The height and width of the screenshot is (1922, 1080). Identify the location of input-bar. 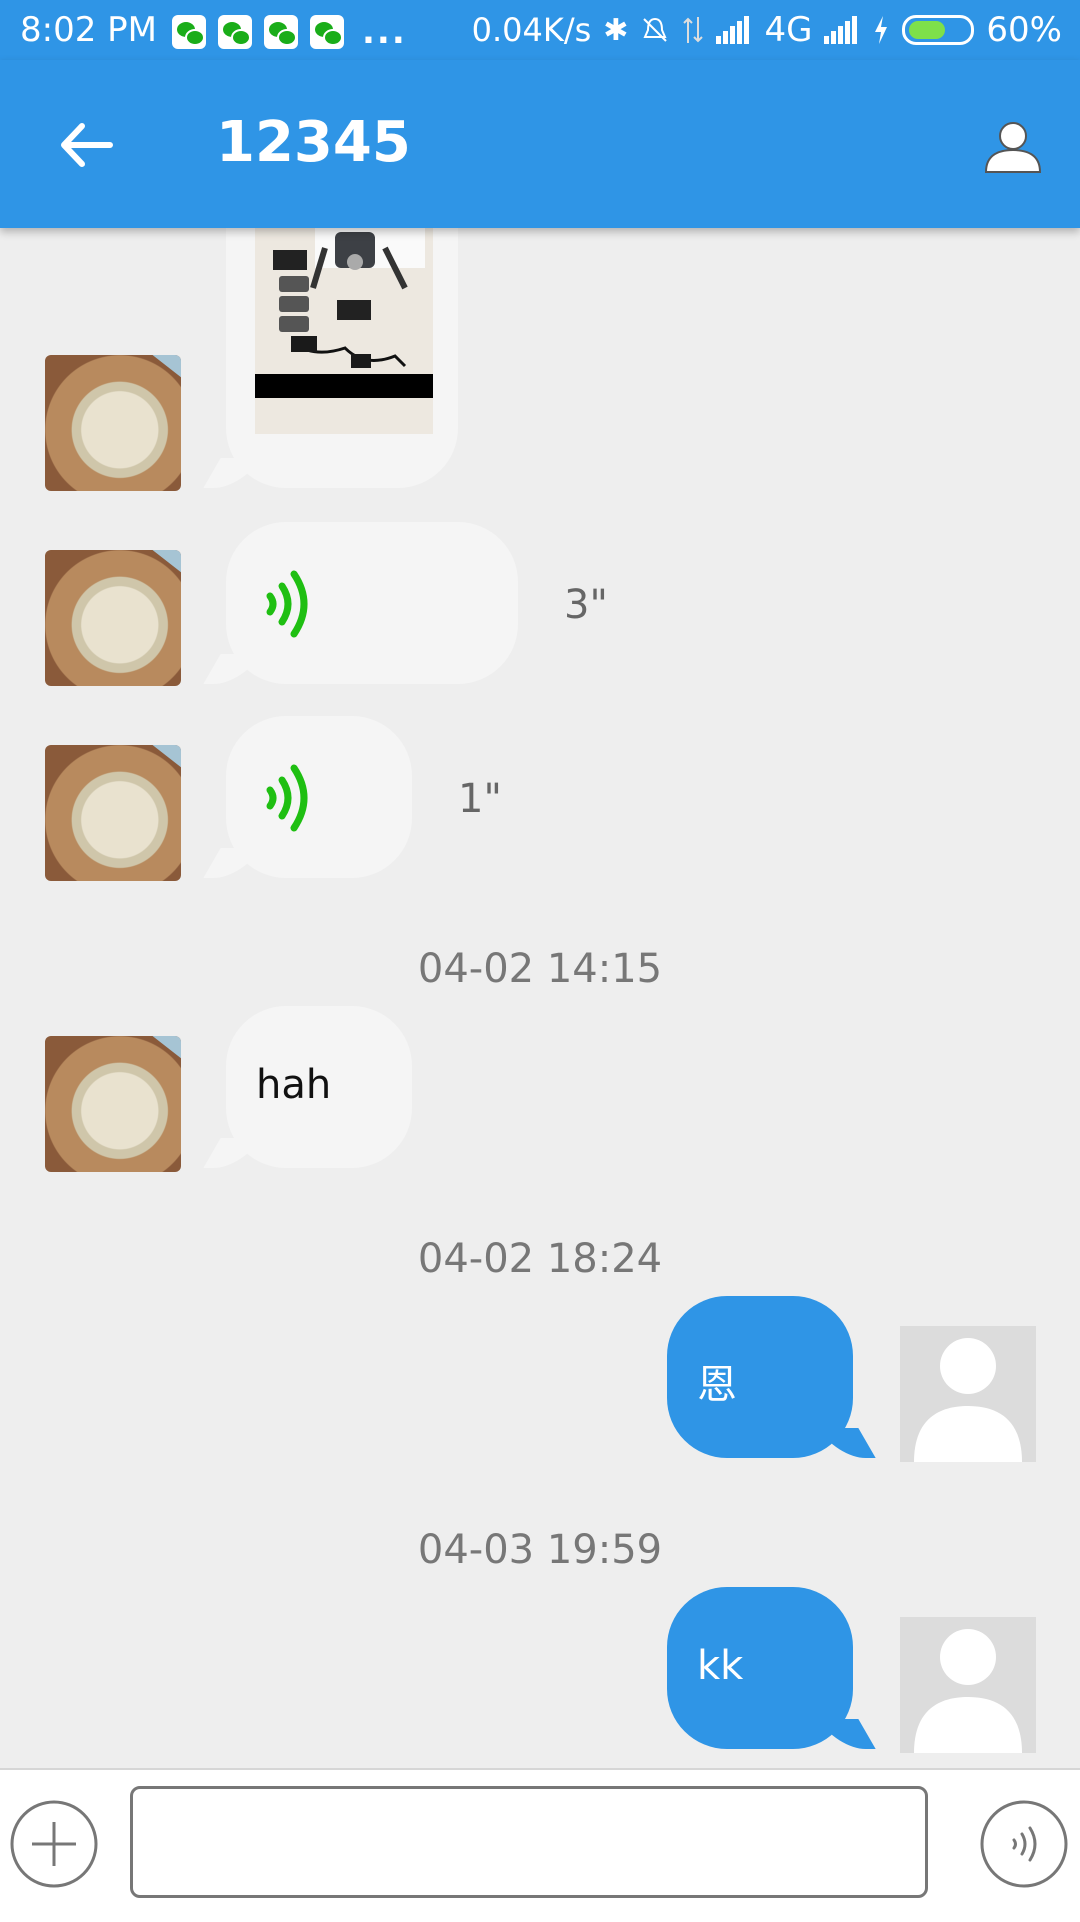
(540, 1845).